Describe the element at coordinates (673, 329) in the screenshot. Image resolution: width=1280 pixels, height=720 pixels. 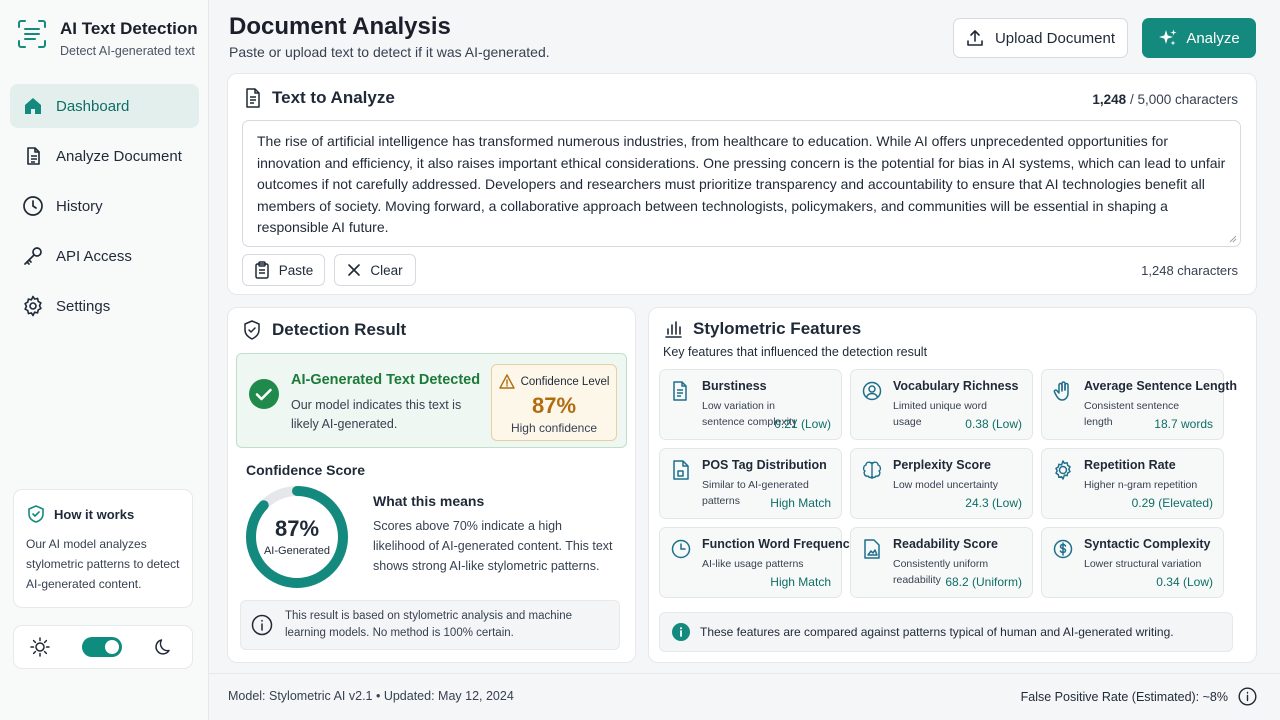
I see `bar-chart-icon` at that location.